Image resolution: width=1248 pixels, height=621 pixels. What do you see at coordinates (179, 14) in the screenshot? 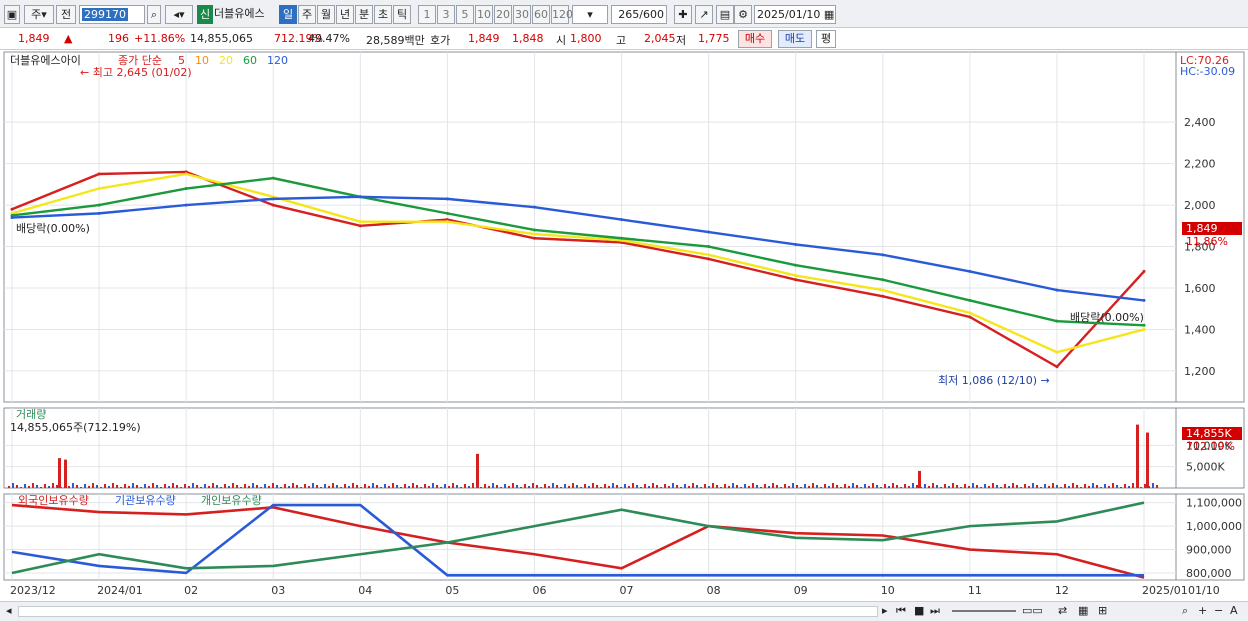
I see `speaker-icon: ◂▾` at bounding box center [179, 14].